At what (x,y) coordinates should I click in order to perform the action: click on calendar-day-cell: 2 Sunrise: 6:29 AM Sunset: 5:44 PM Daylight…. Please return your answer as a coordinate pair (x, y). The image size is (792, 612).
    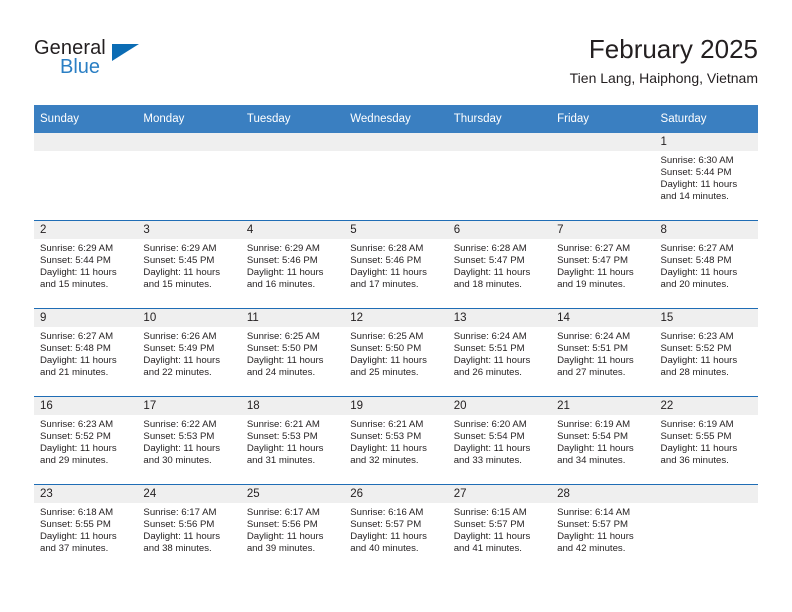
    Looking at the image, I should click on (86, 264).